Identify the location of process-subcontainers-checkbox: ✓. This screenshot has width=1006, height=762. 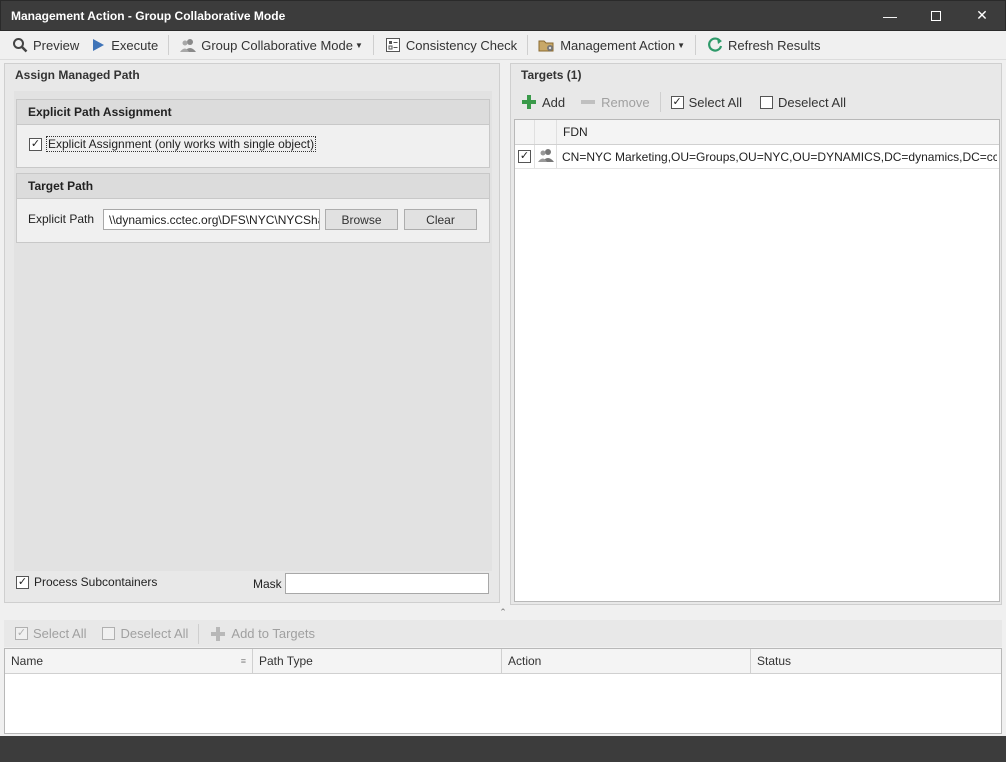
(22, 582).